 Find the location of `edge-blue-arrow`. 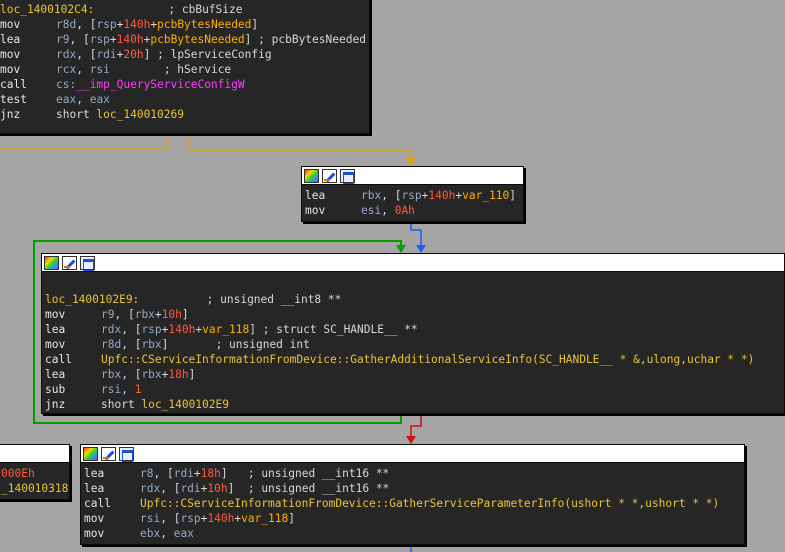

edge-blue-arrow is located at coordinates (421, 249).